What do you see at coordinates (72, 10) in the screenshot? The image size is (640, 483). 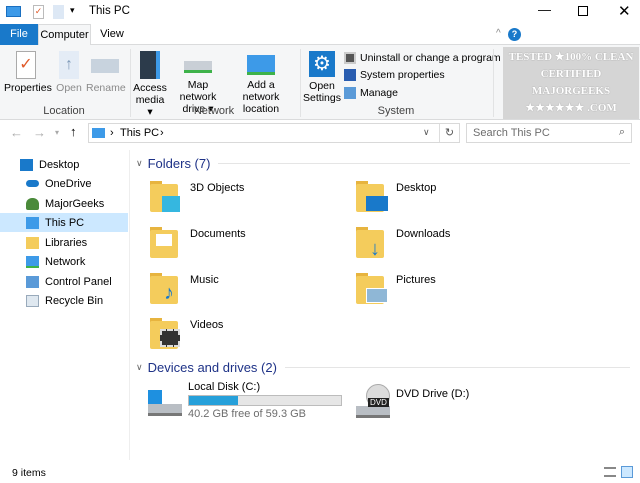 I see `customize-toolbar-icon: ▾` at bounding box center [72, 10].